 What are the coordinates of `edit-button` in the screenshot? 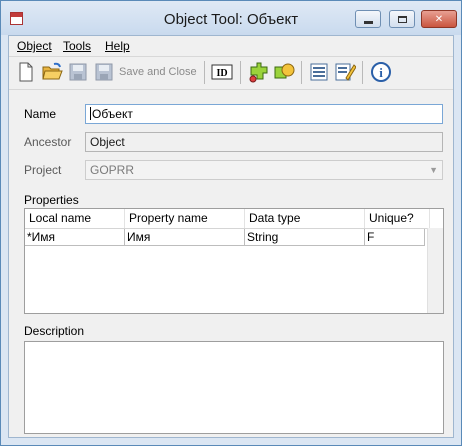 It's located at (345, 72).